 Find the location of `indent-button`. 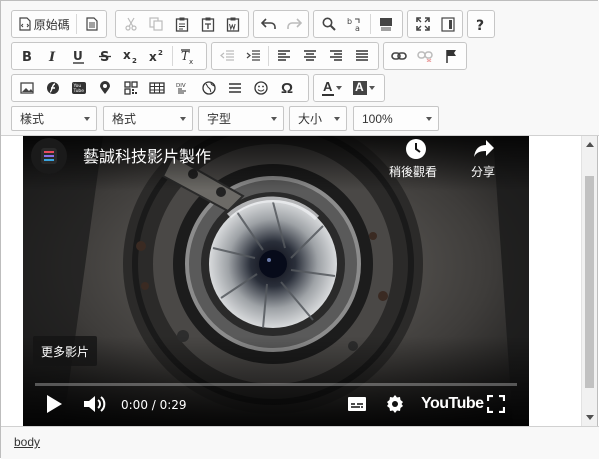

indent-button is located at coordinates (253, 56).